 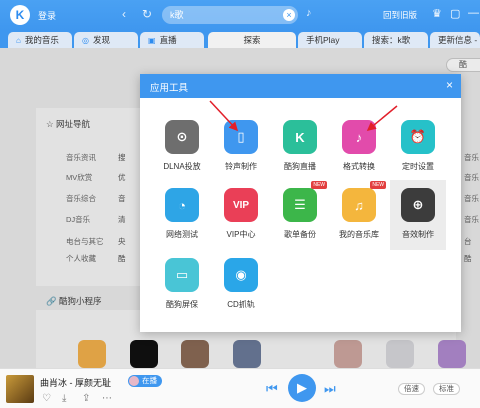 I want to click on red-arrow-right, so click(x=382, y=118).